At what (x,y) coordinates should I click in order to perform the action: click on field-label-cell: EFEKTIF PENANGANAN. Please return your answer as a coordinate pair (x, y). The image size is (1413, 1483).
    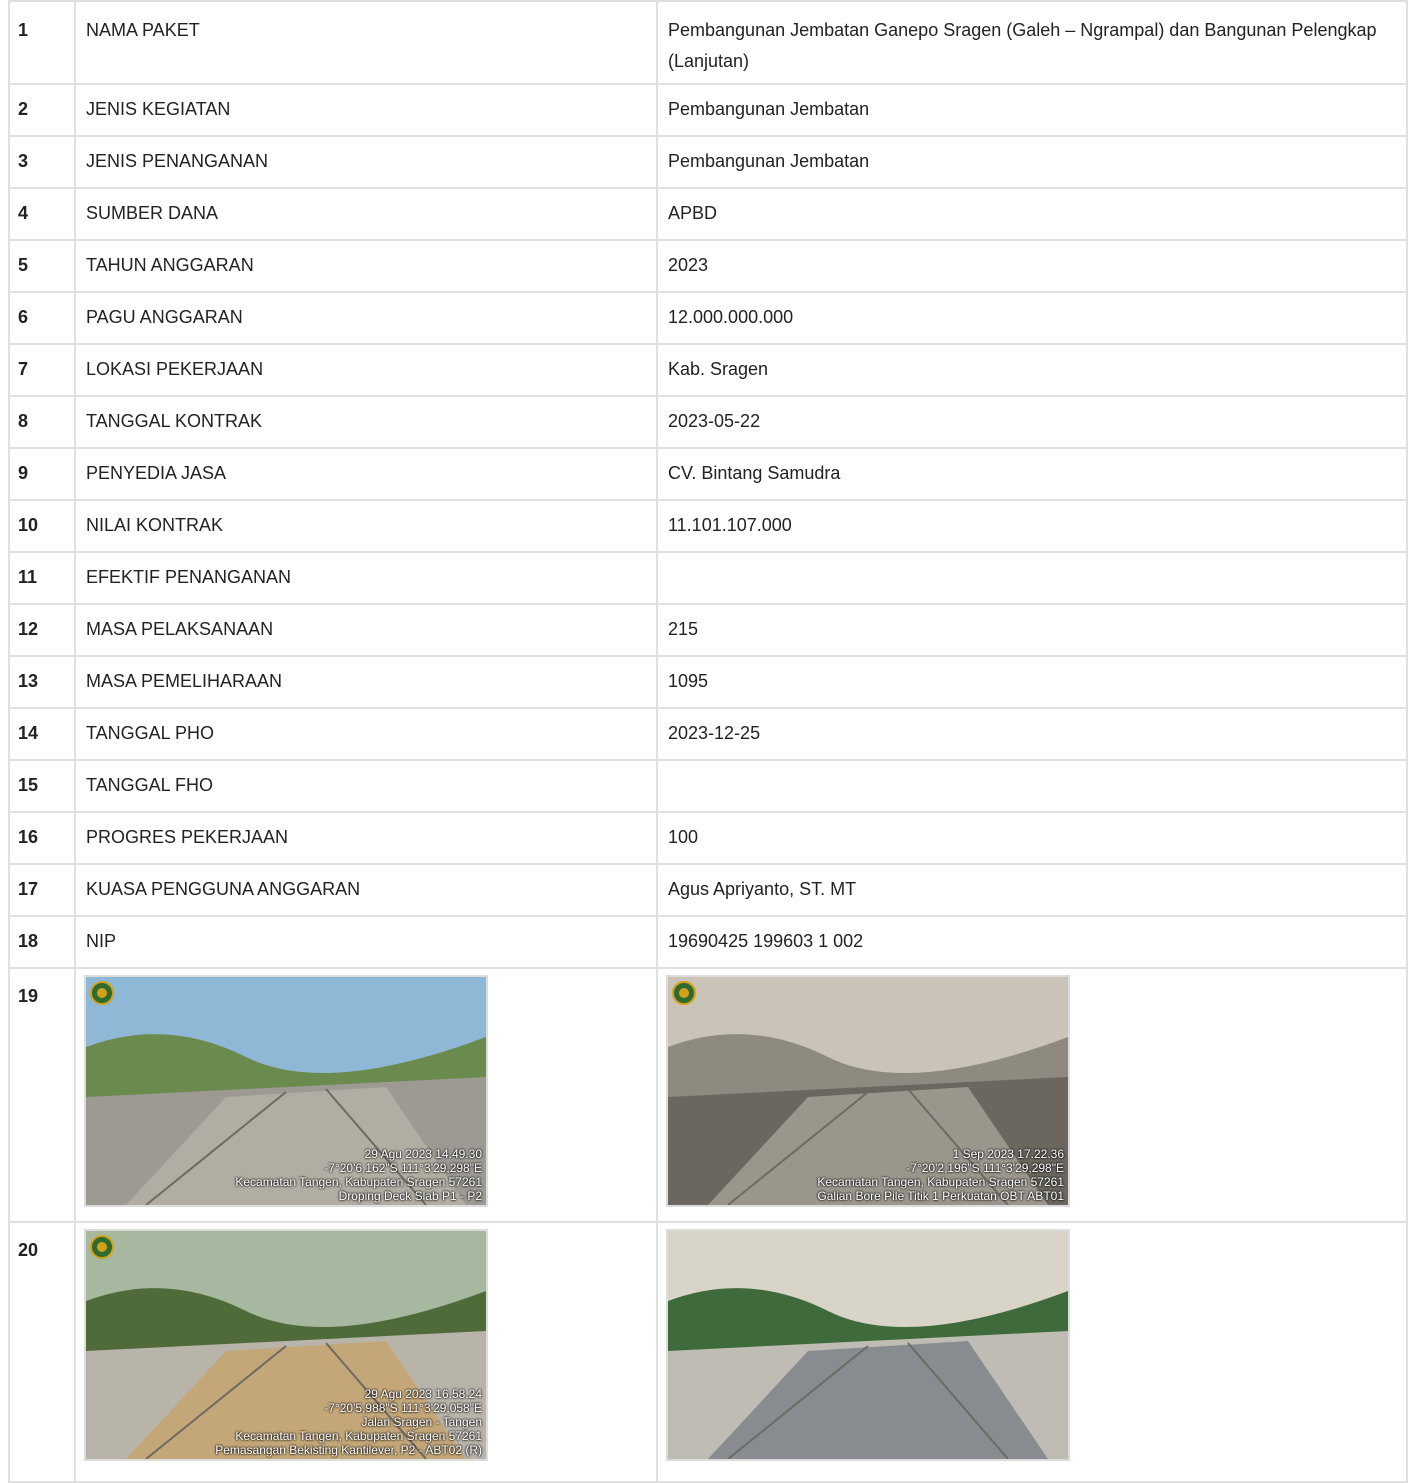
    Looking at the image, I should click on (366, 578).